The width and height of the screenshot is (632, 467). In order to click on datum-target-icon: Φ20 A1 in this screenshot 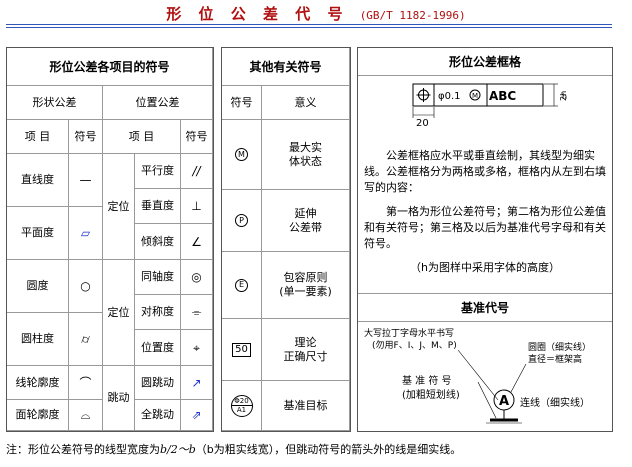, I will do `click(241, 405)`.